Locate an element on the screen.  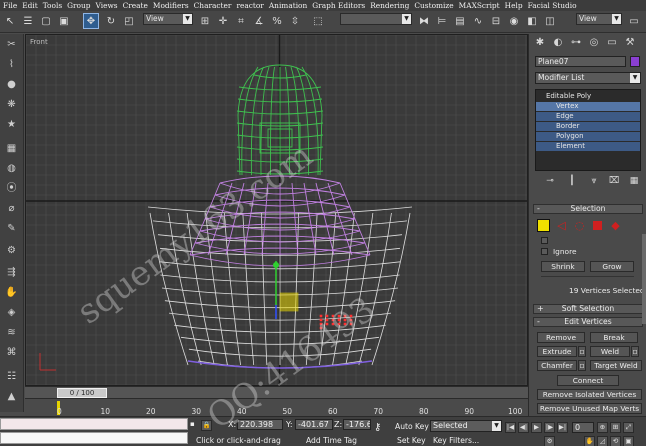
named-selection-dropdown: ▼ is located at coordinates (376, 19).